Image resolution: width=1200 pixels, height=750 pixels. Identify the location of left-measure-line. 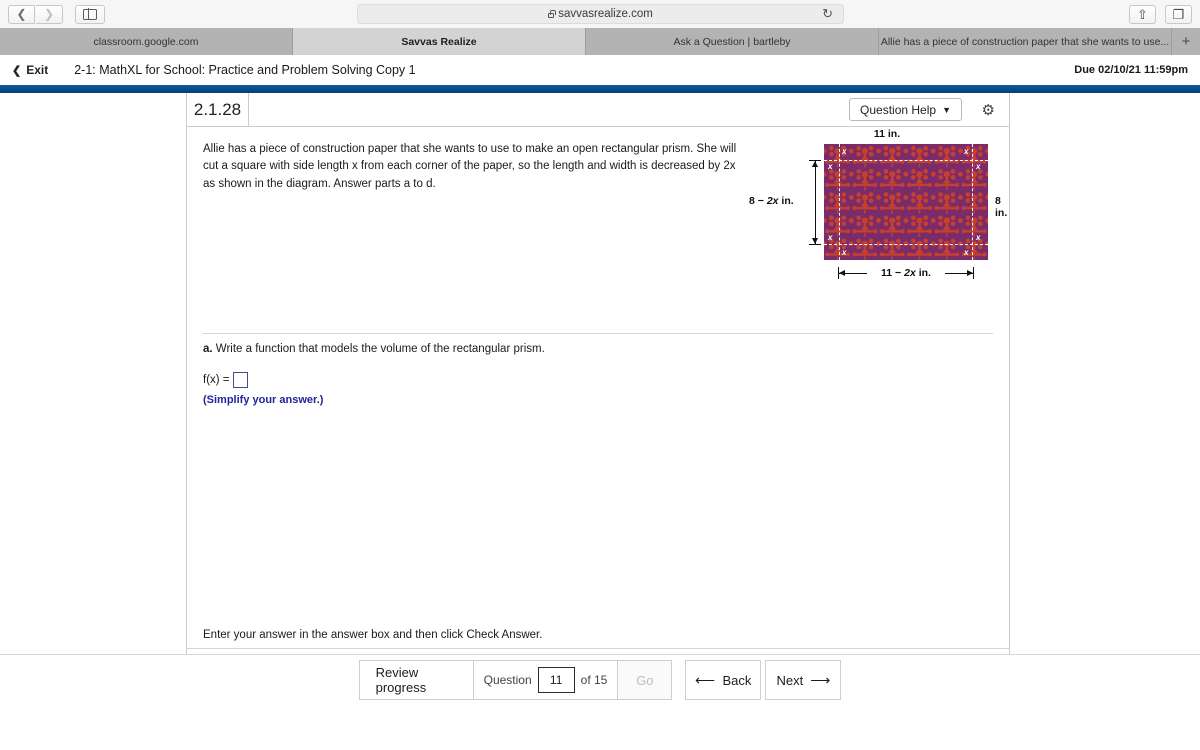
(815, 202).